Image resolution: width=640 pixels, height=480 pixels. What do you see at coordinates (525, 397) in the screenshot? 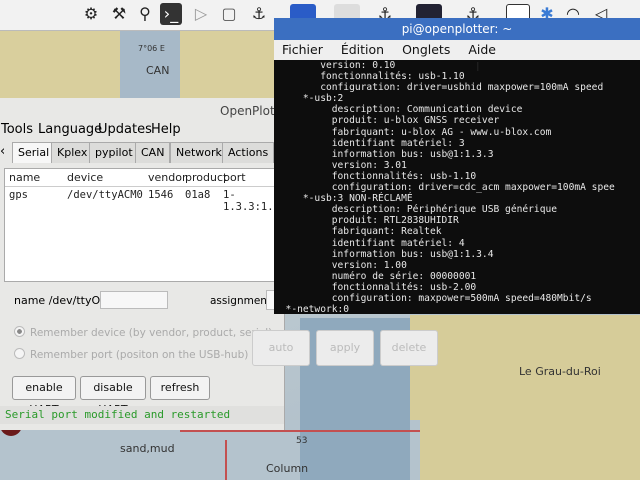
I see `chart-land-east` at bounding box center [525, 397].